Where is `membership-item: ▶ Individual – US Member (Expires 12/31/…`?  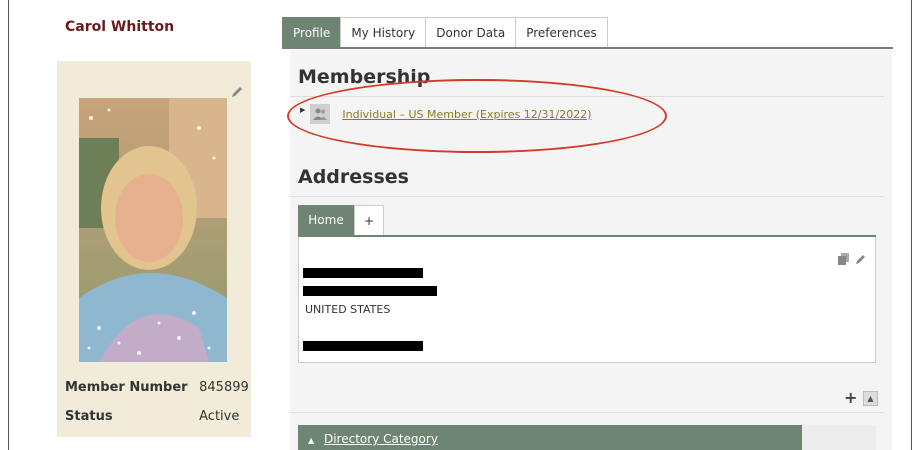 membership-item: ▶ Individual – US Member (Expires 12/31/… is located at coordinates (446, 114).